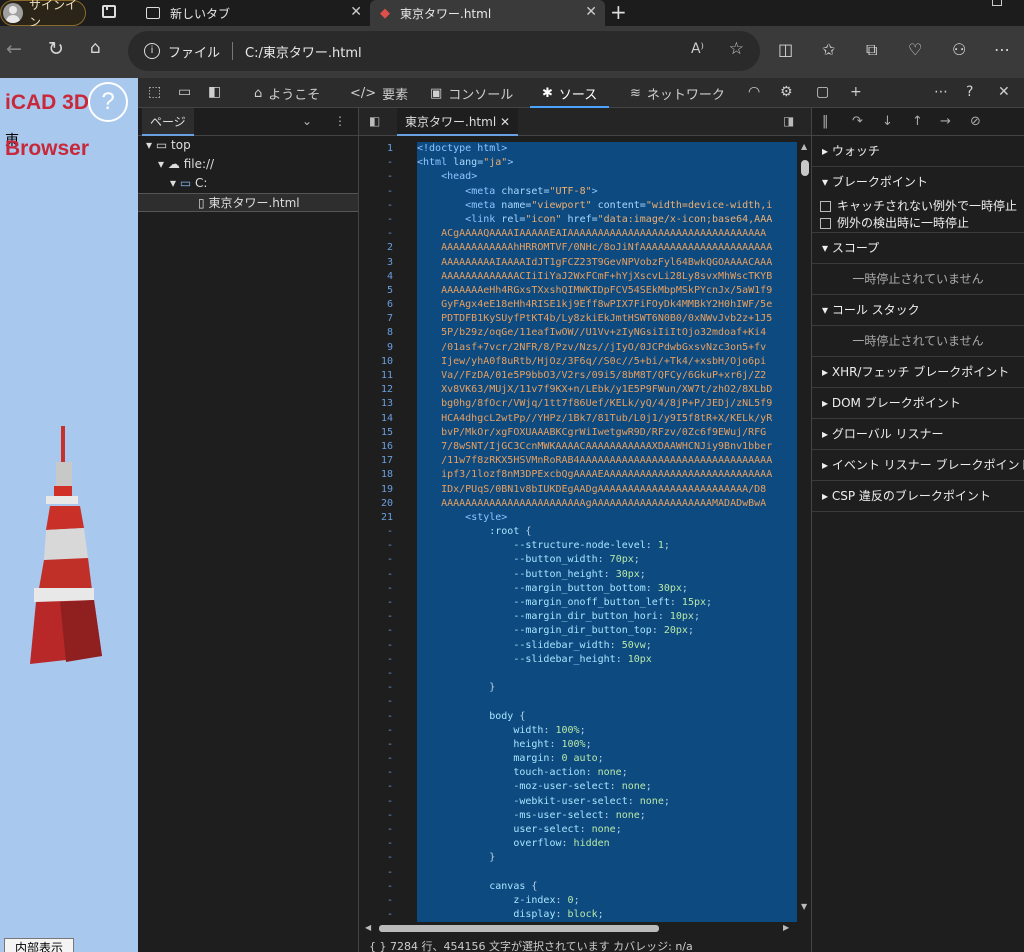 Image resolution: width=1024 pixels, height=952 pixels. What do you see at coordinates (1004, 92) in the screenshot?
I see `close-devtools-icon: ✕` at bounding box center [1004, 92].